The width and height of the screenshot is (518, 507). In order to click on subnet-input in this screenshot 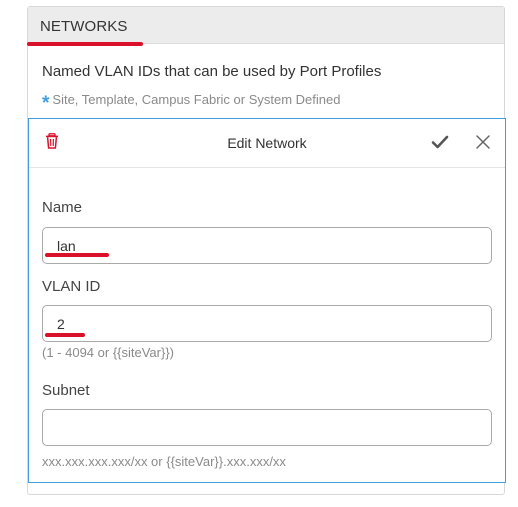, I will do `click(267, 427)`.